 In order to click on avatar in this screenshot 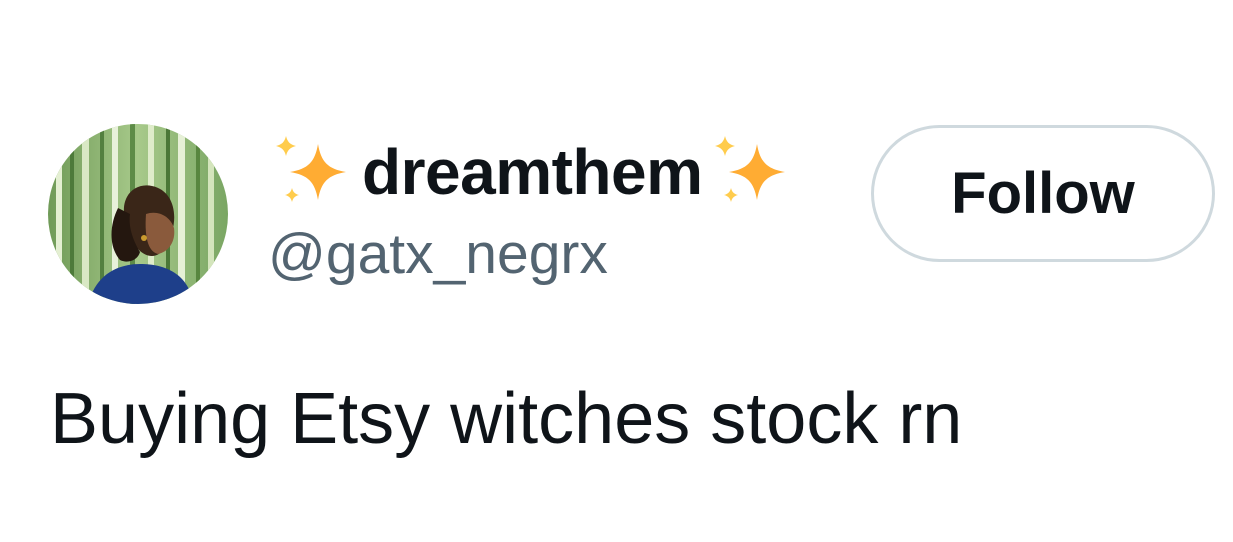, I will do `click(138, 214)`.